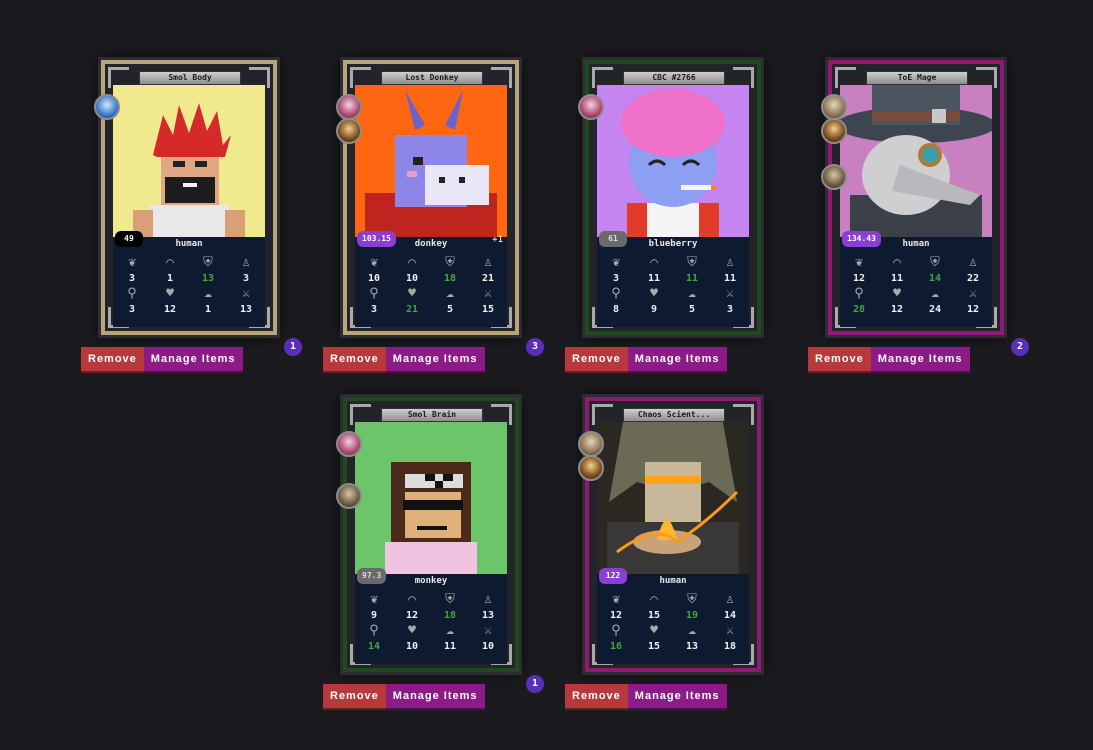  I want to click on stat-value: 16, so click(616, 646).